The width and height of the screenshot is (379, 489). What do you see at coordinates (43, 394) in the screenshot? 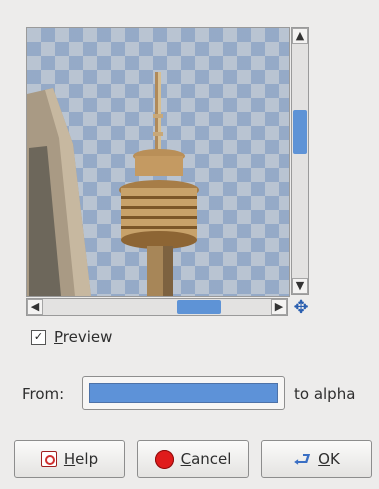
I see `from-label: From:` at bounding box center [43, 394].